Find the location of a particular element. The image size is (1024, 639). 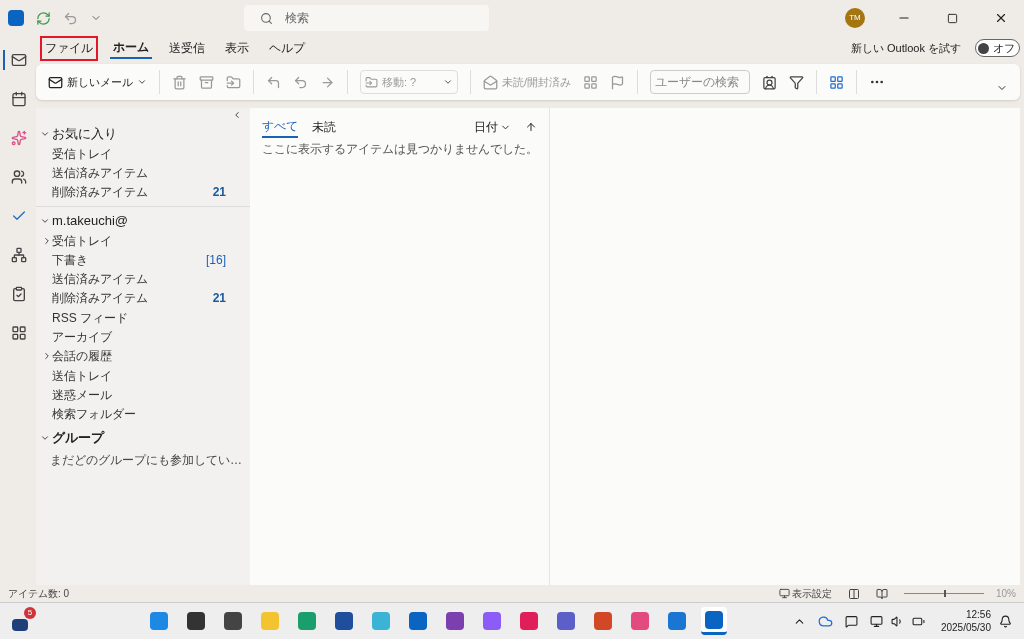

close-icon is located at coordinates (1001, 18).